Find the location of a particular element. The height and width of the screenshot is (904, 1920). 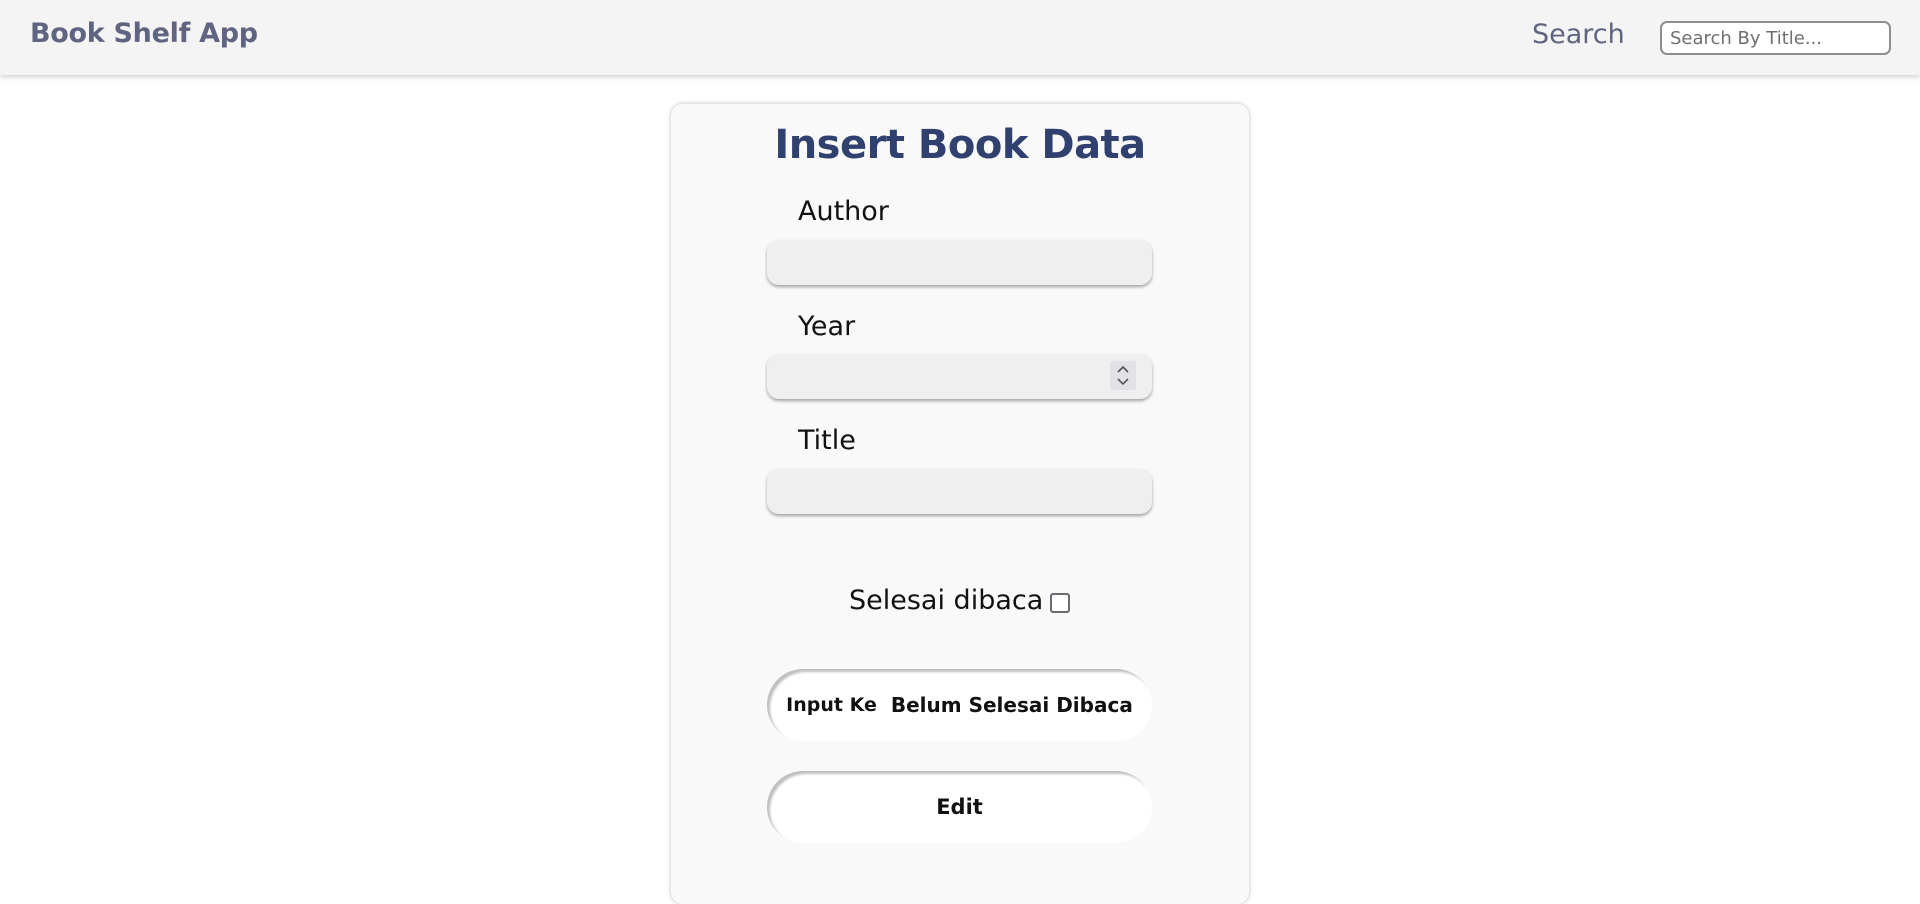

submit-button: Input Ke Belum Selesai Dibaca is located at coordinates (959, 705).